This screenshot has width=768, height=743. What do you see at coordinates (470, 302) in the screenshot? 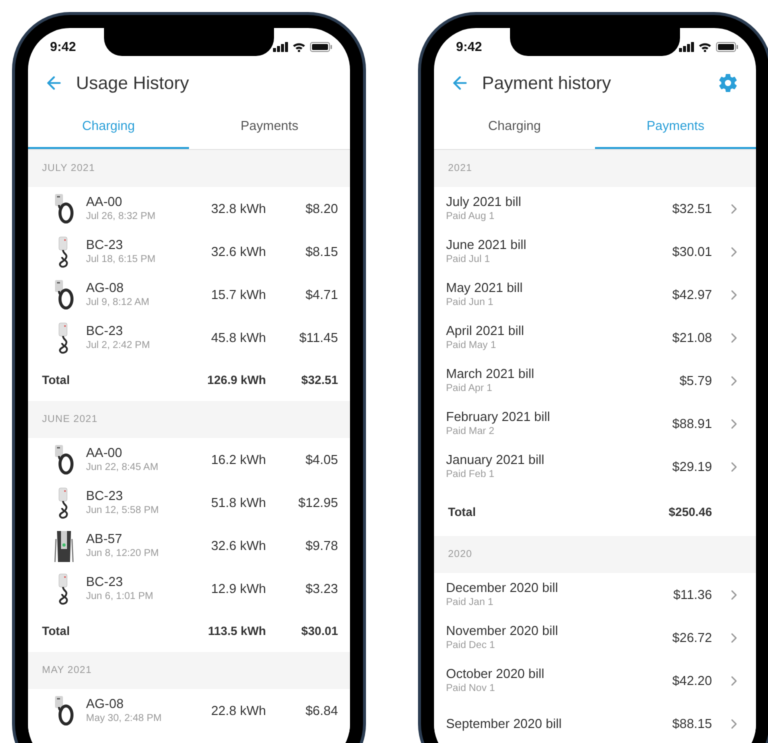
I see `paid-date: Paid Jun 1` at bounding box center [470, 302].